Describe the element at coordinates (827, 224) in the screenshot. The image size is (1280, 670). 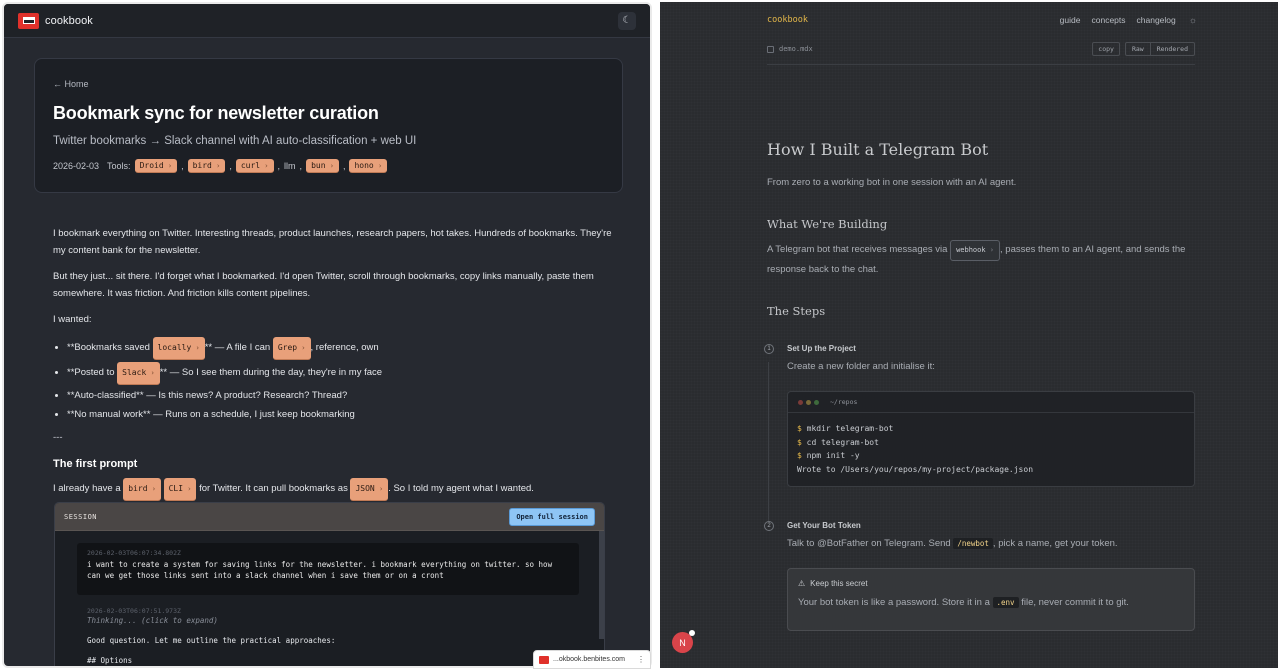
I see `section-heading: What We're Building` at that location.